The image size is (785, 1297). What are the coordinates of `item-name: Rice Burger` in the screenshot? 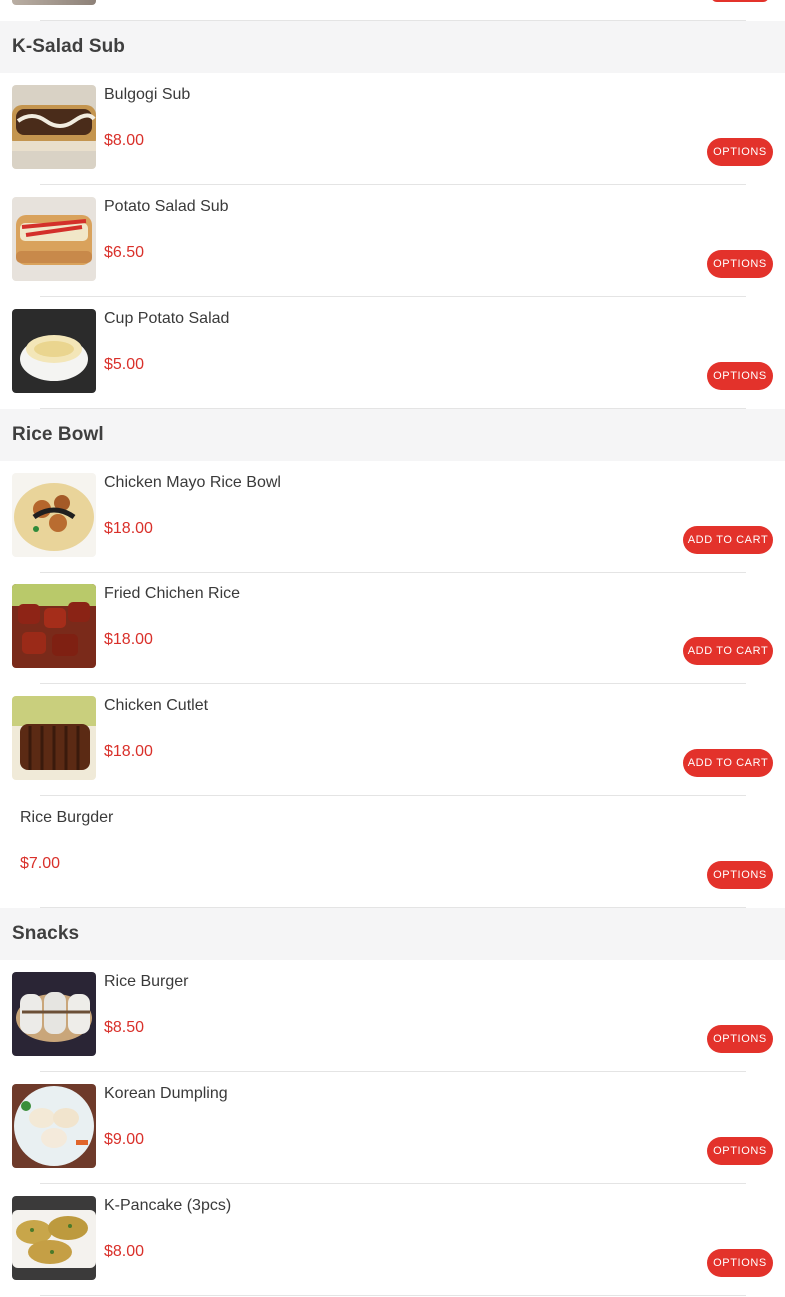 It's located at (146, 981).